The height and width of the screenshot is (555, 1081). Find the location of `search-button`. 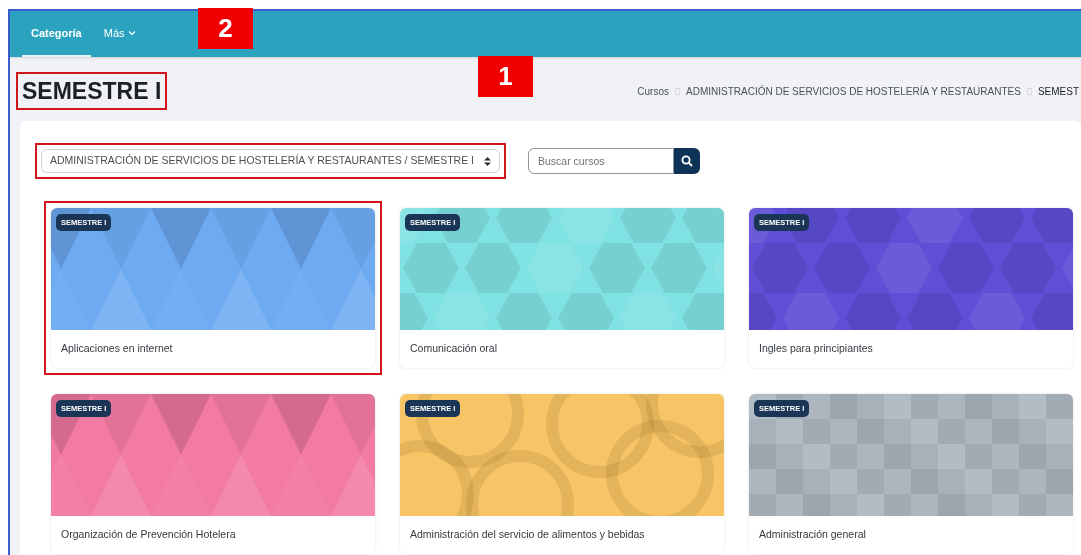

search-button is located at coordinates (687, 161).